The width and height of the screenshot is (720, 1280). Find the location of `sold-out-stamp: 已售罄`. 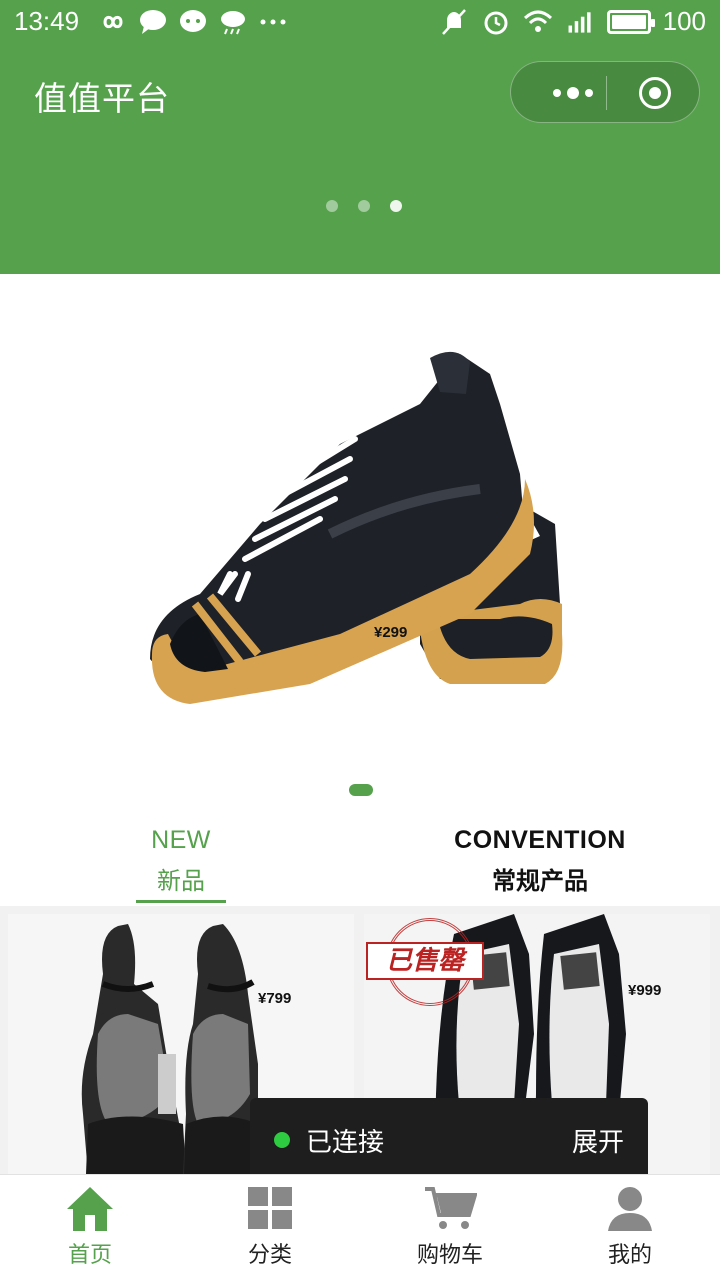

sold-out-stamp: 已售罄 is located at coordinates (426, 963).